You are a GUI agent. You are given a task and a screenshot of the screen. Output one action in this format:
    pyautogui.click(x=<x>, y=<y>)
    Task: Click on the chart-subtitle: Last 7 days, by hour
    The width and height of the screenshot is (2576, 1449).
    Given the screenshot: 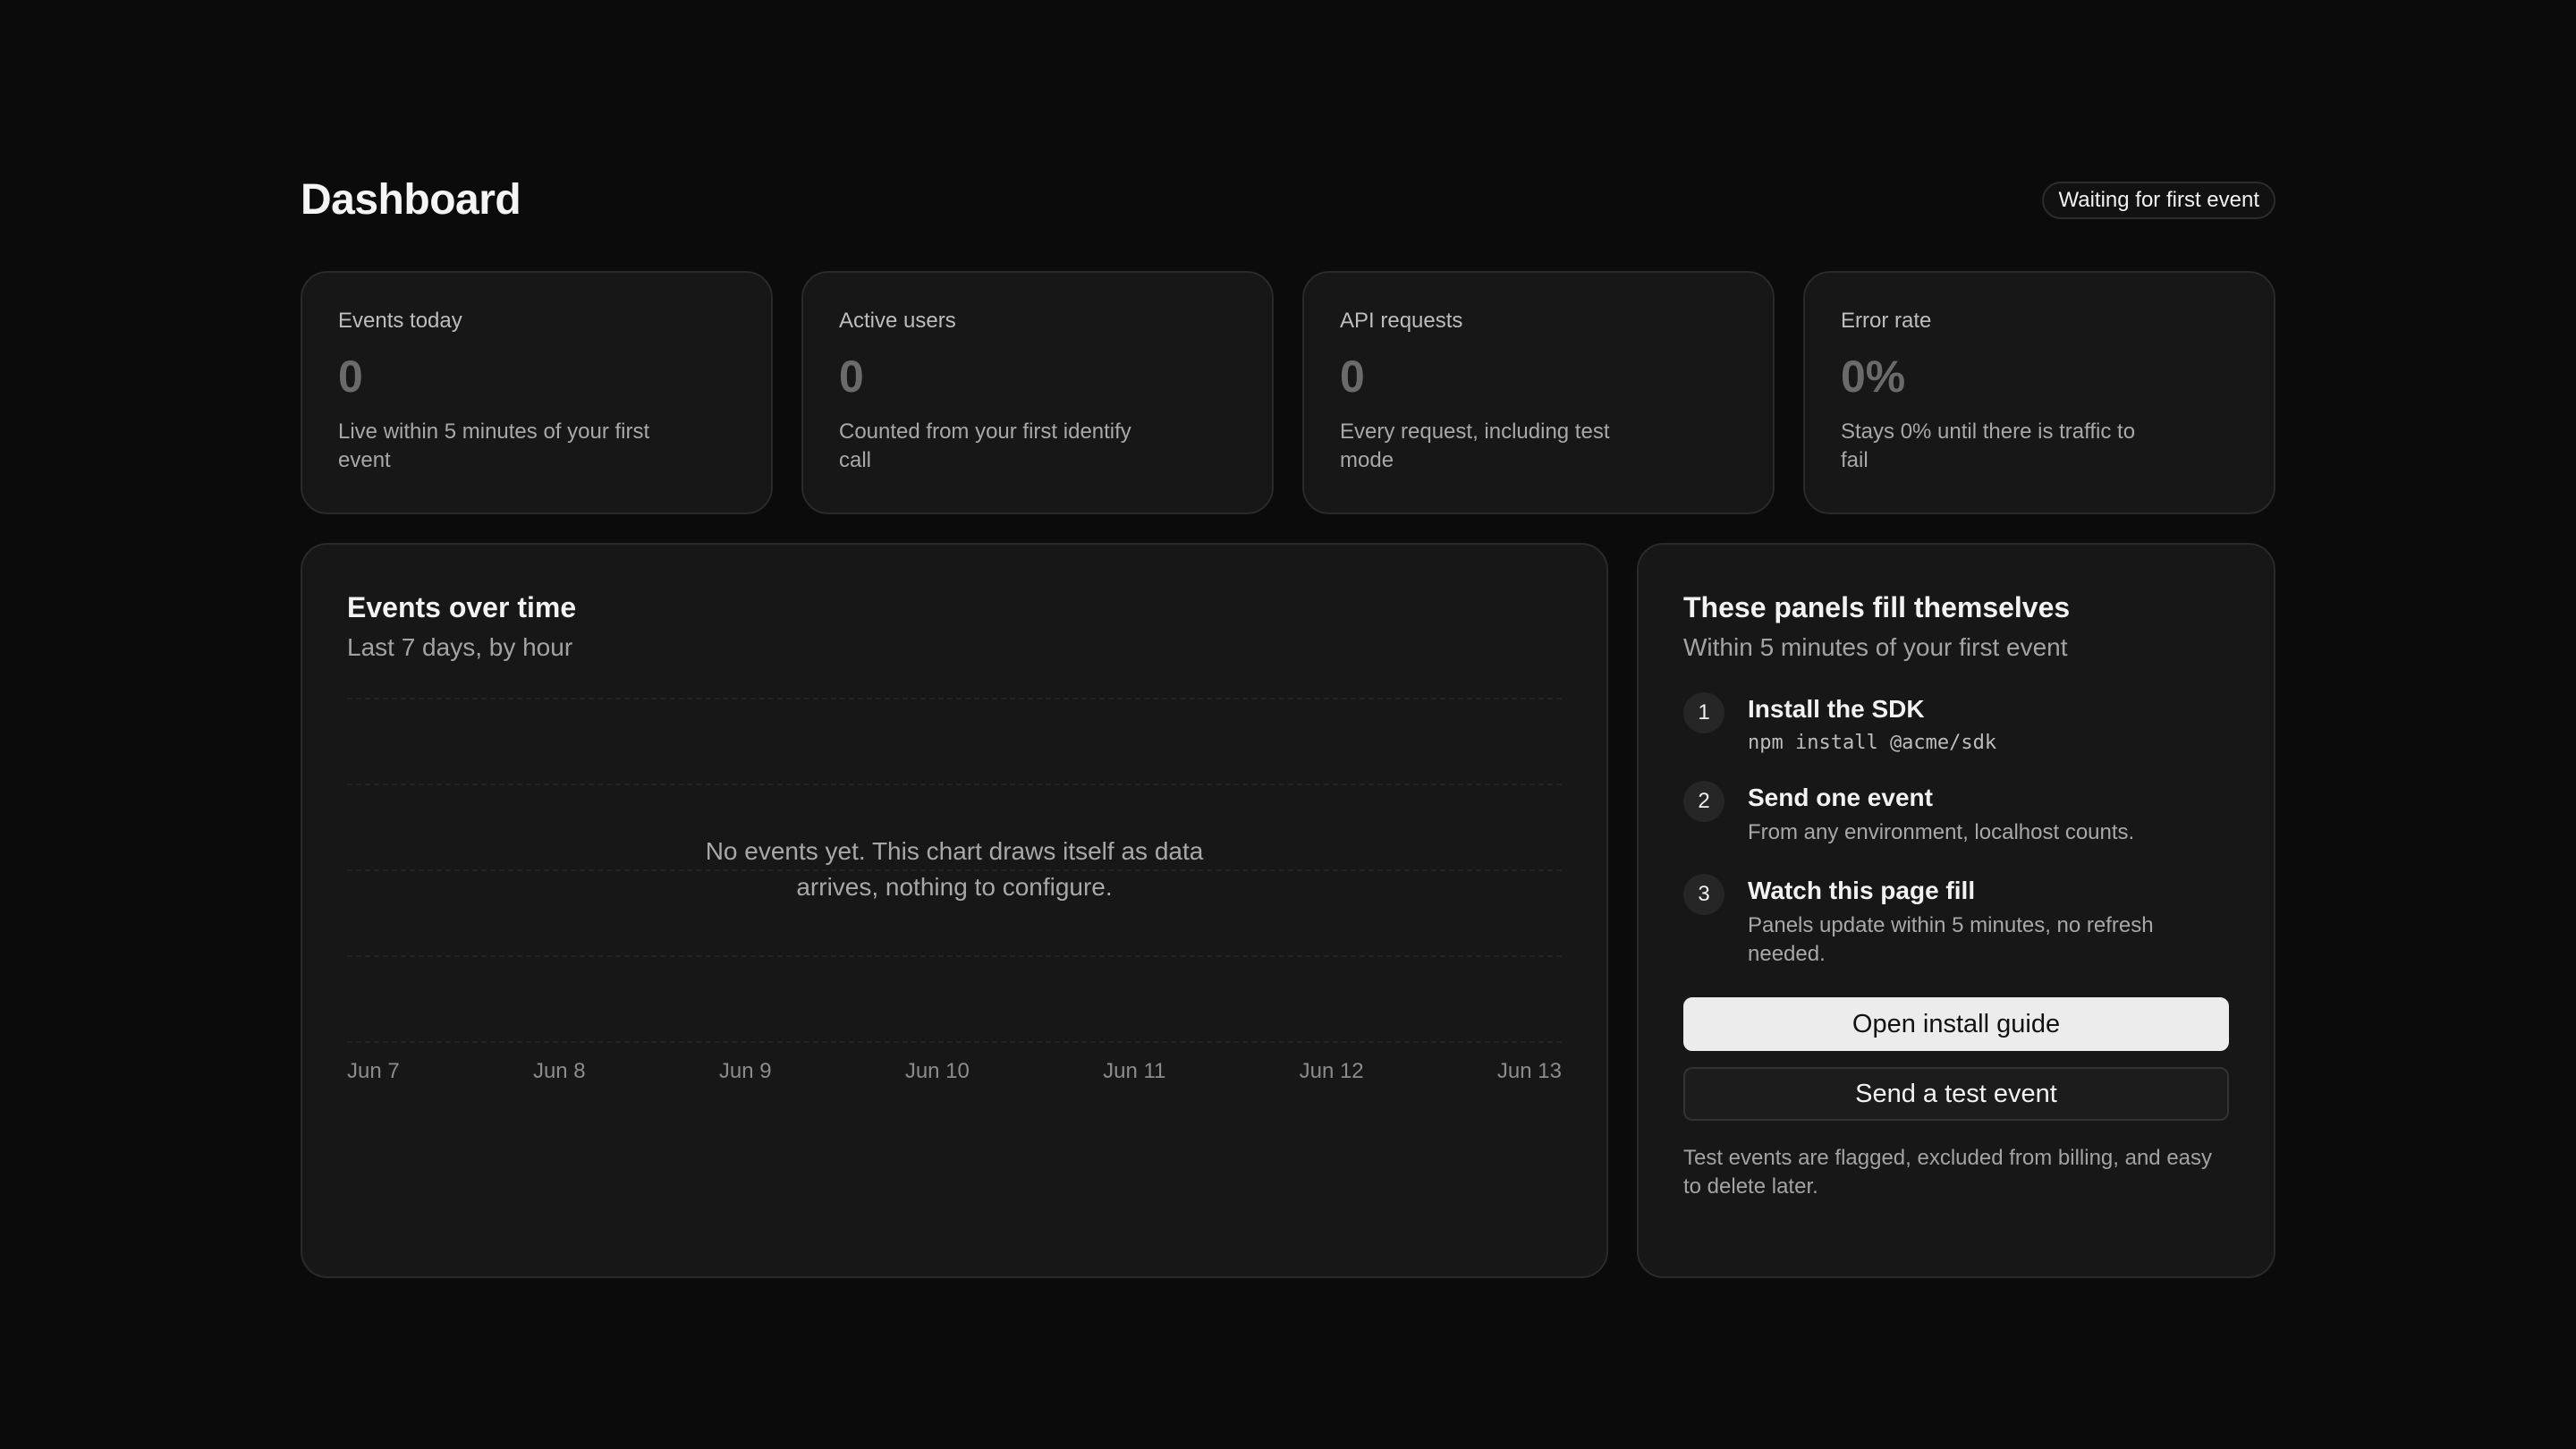 What is the action you would take?
    pyautogui.click(x=460, y=647)
    